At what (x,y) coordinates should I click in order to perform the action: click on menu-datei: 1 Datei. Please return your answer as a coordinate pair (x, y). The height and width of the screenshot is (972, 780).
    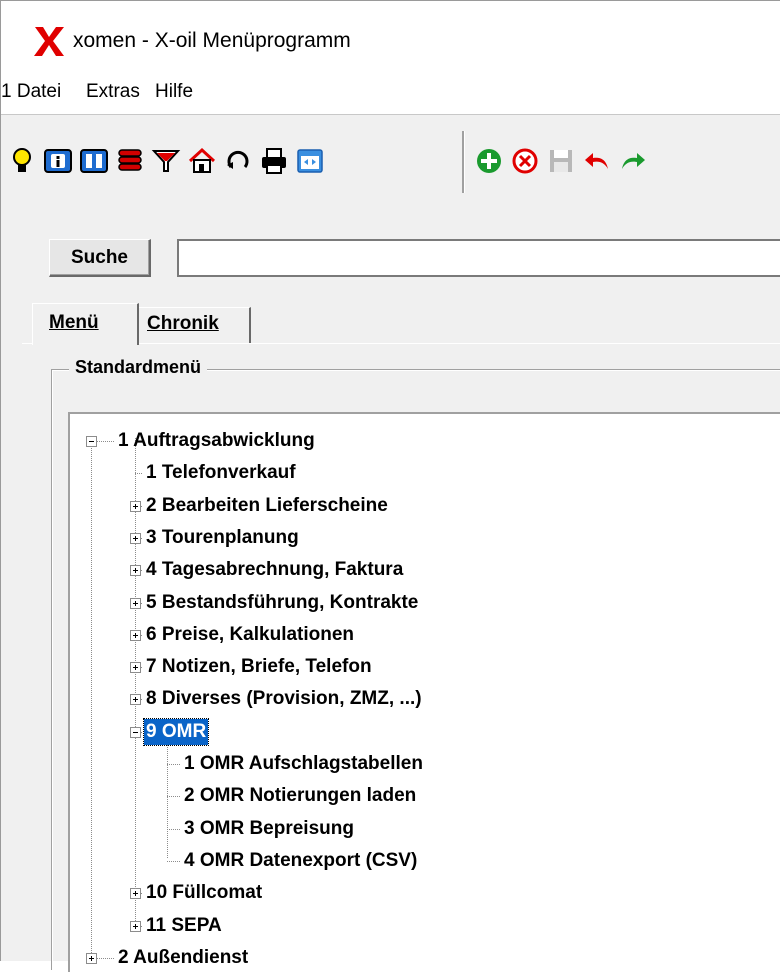
    Looking at the image, I should click on (31, 92).